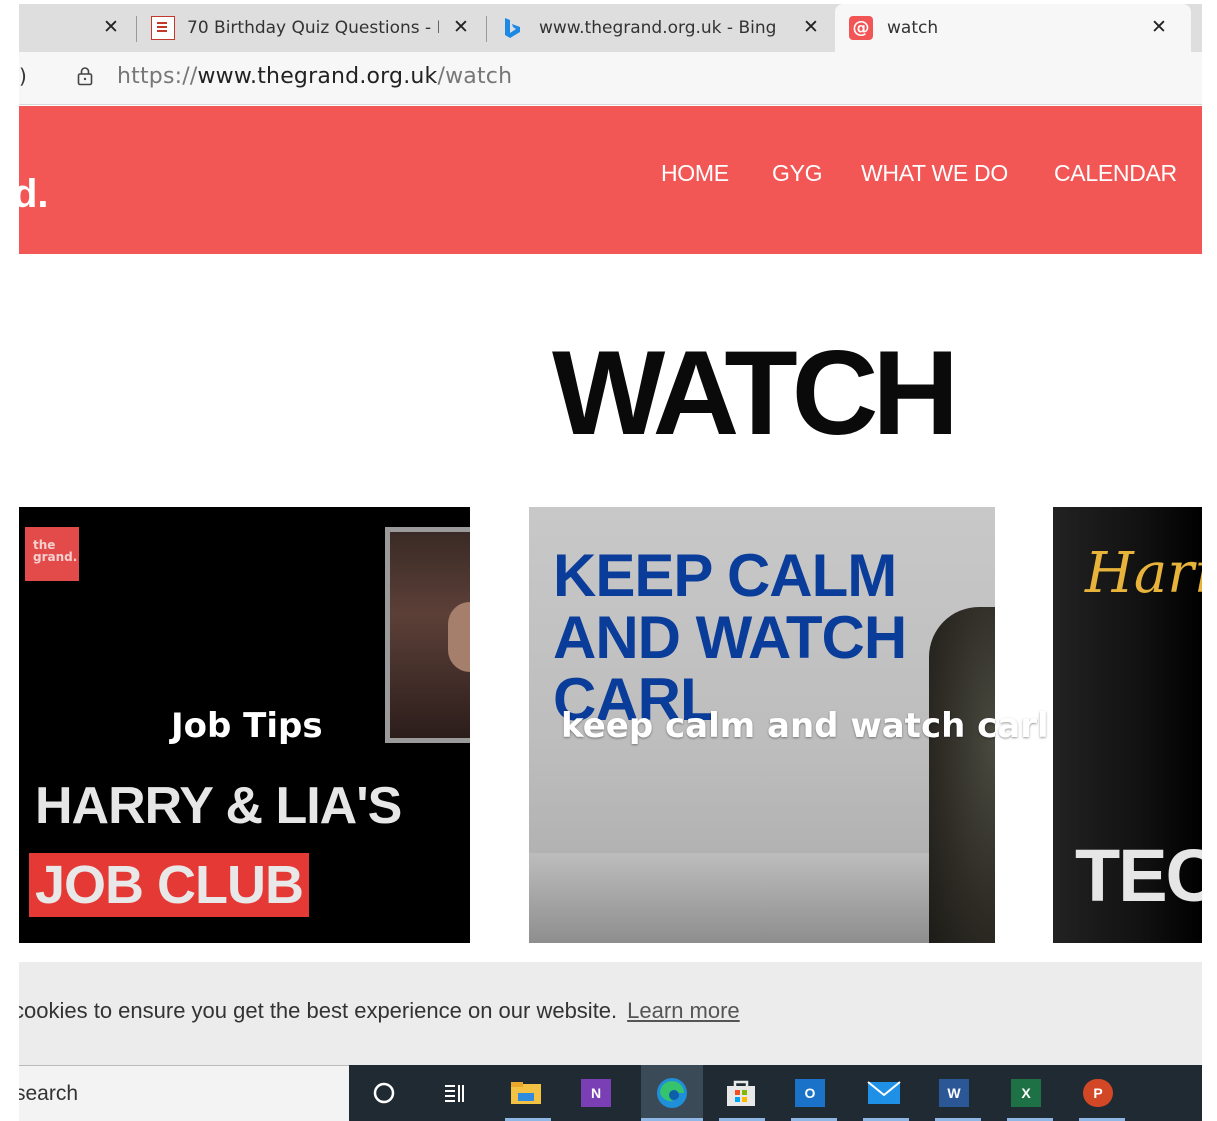 This screenshot has height=1121, width=1217. Describe the element at coordinates (49, 1093) in the screenshot. I see `search-placeholder: search` at that location.